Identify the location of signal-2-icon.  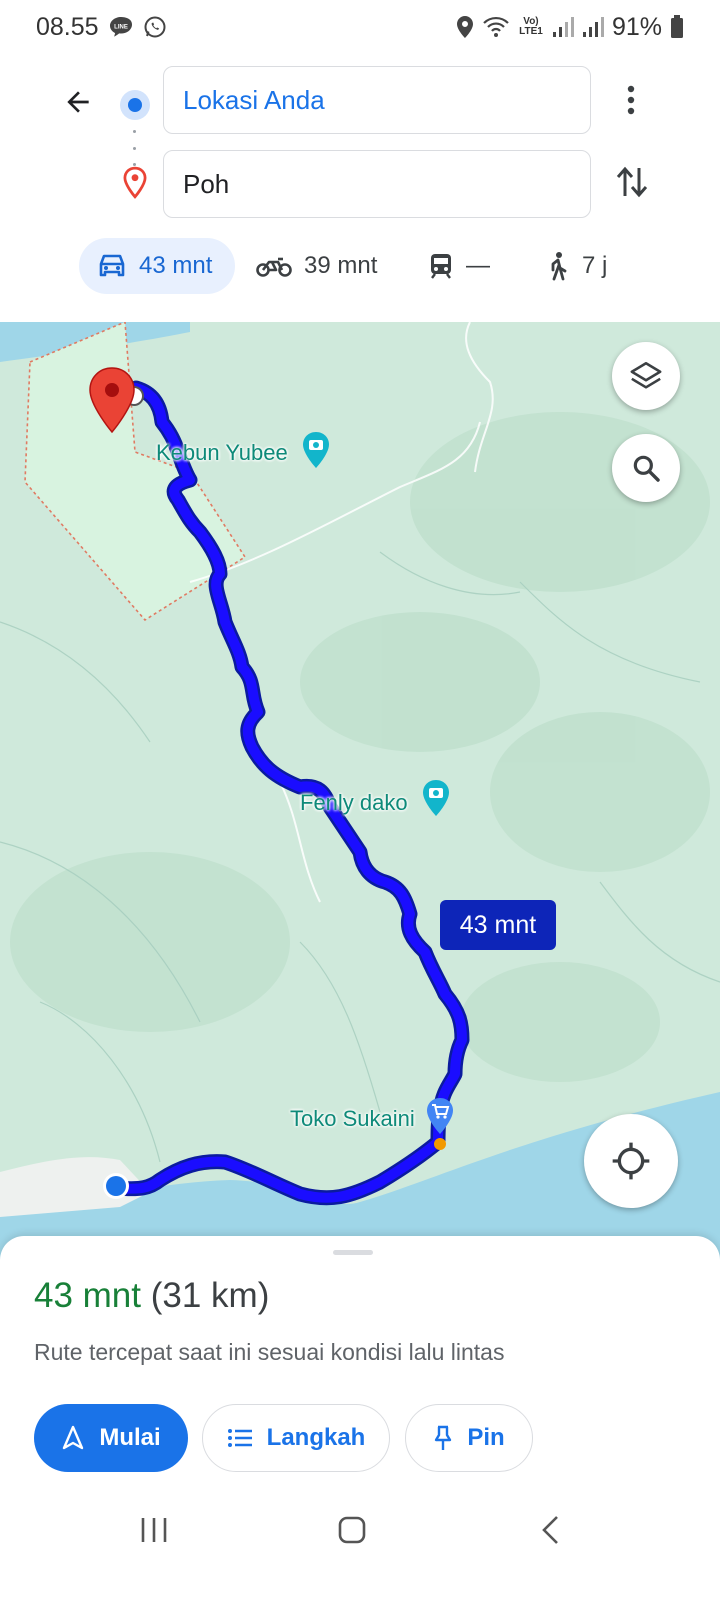
(593, 27).